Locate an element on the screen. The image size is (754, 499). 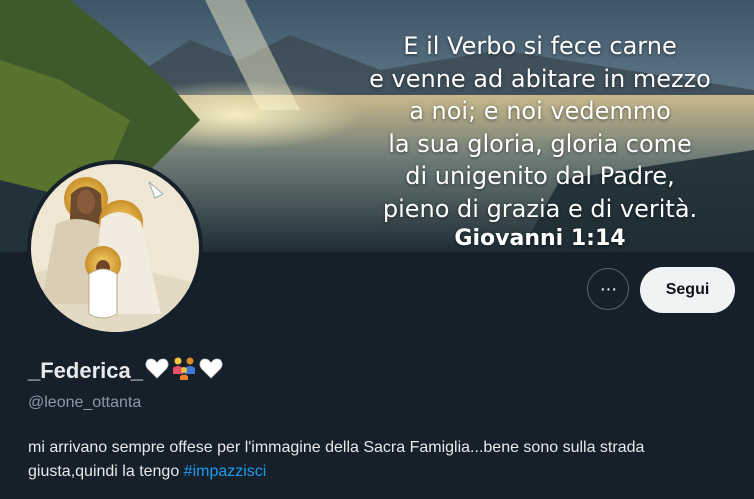
verse-reference: Giovanni 1:14 is located at coordinates (540, 238).